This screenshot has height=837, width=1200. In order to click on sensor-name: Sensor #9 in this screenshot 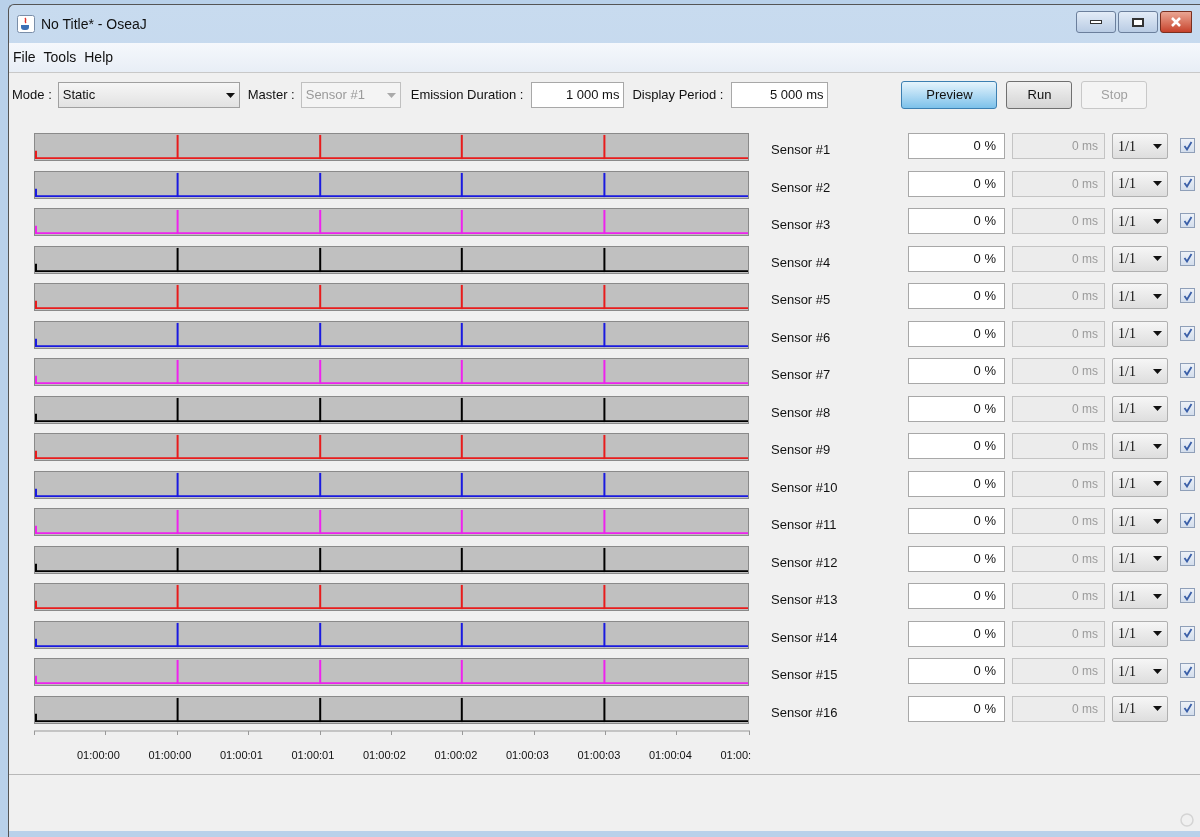, I will do `click(801, 450)`.